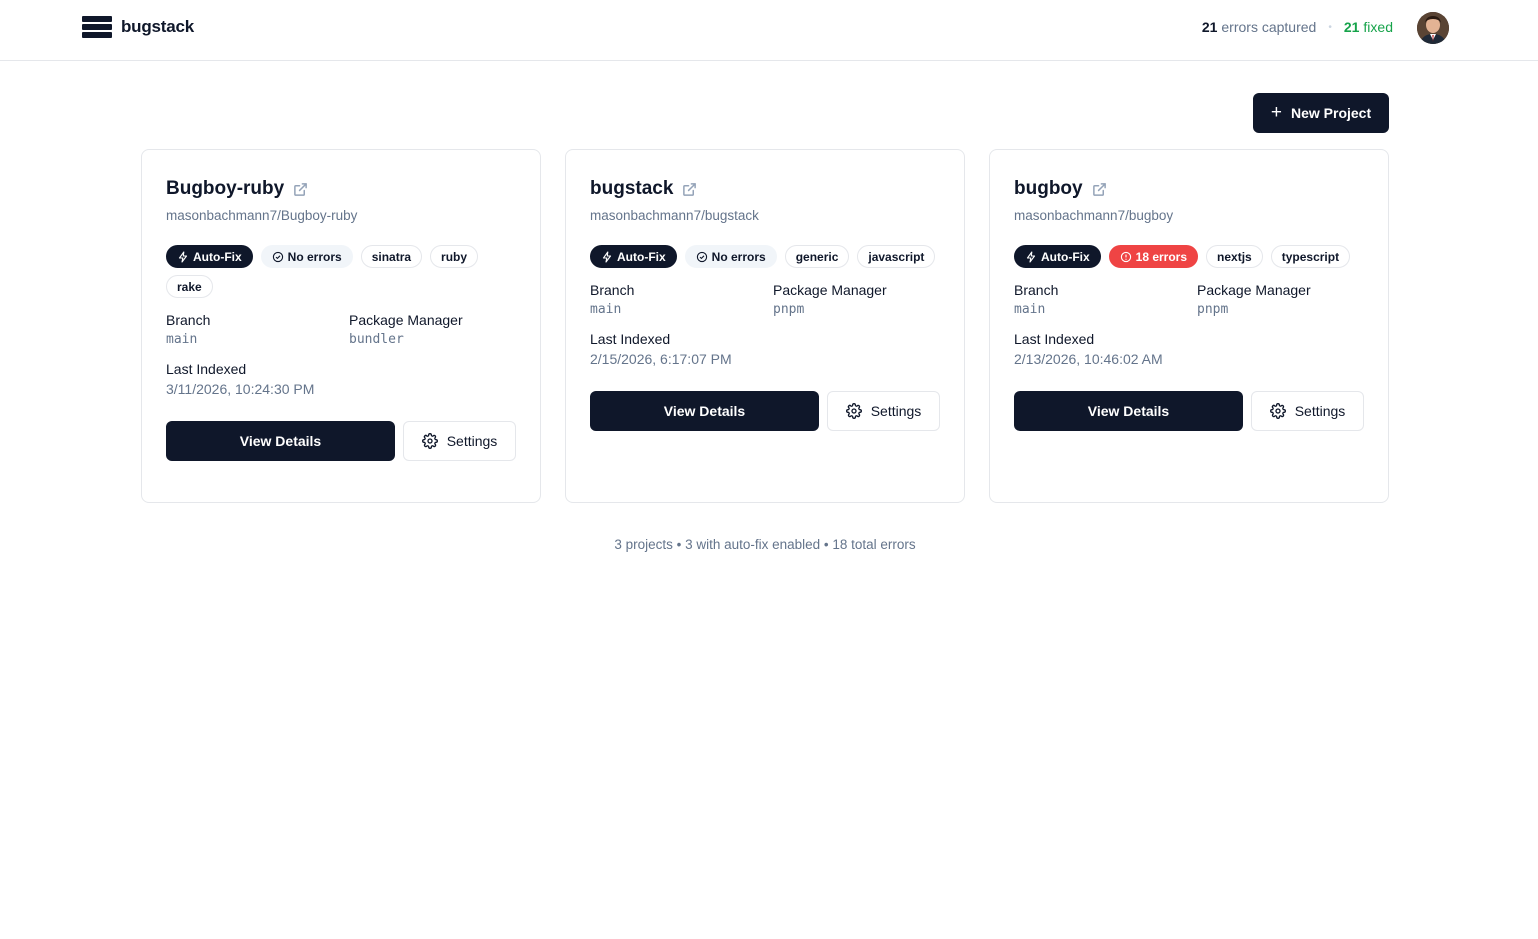 Image resolution: width=1538 pixels, height=939 pixels. What do you see at coordinates (189, 286) in the screenshot?
I see `tag-badge: rake` at bounding box center [189, 286].